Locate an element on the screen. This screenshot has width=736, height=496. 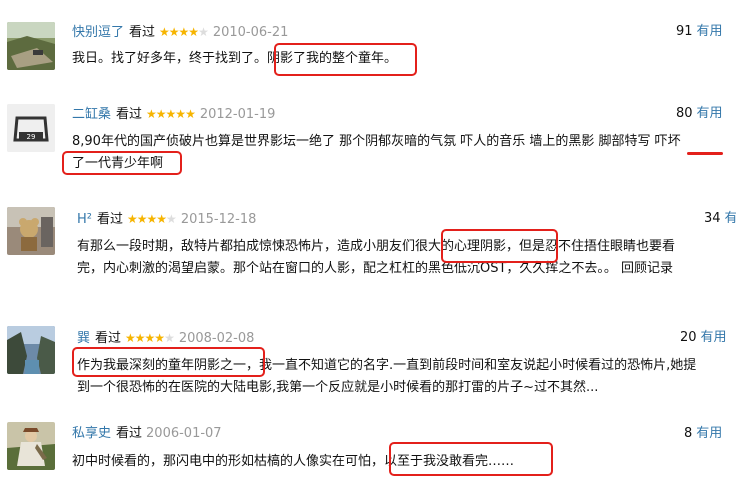
highlight-underline is located at coordinates (705, 153).